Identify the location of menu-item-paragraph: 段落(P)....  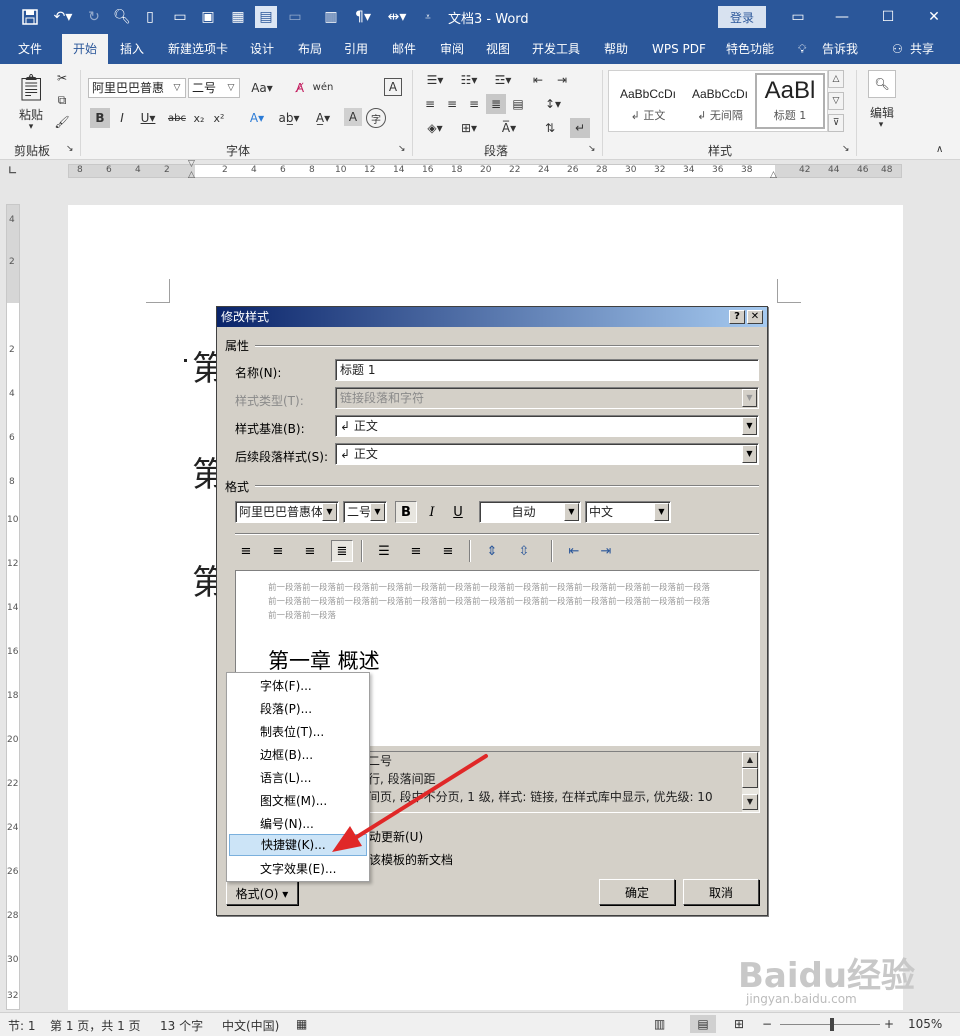
(298, 709).